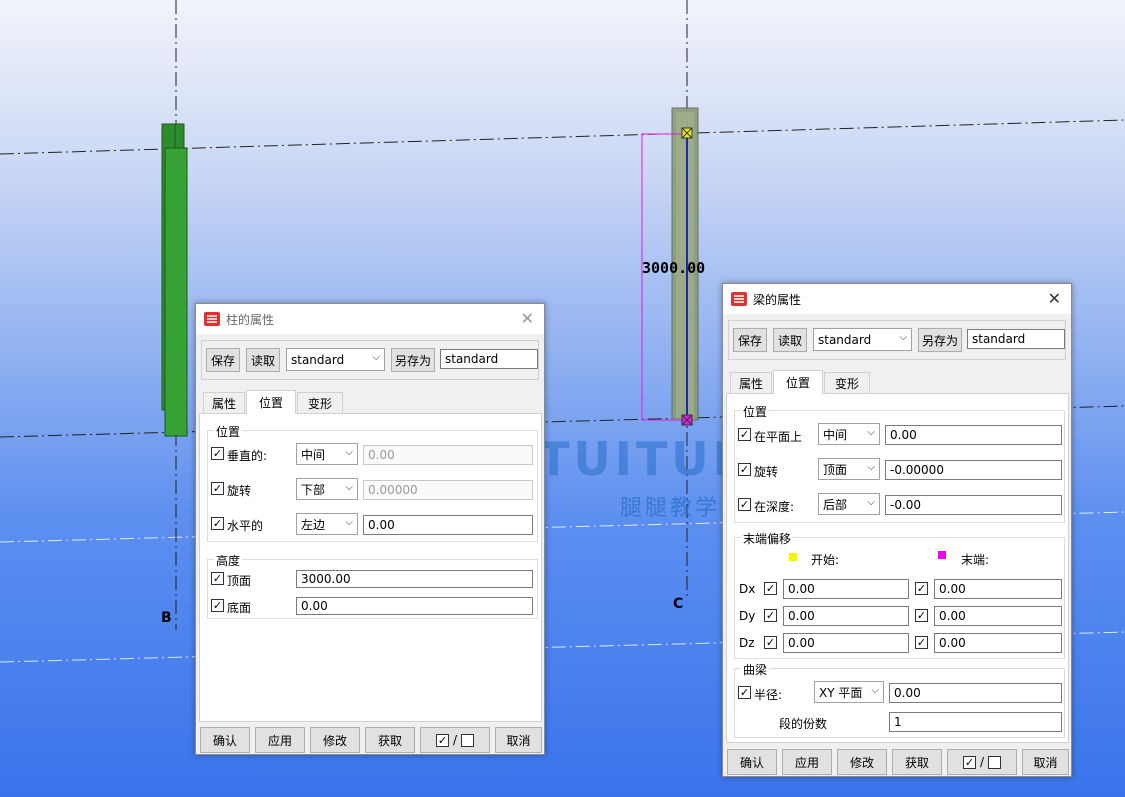 The height and width of the screenshot is (797, 1125). I want to click on segments-label: 段的份数, so click(803, 724).